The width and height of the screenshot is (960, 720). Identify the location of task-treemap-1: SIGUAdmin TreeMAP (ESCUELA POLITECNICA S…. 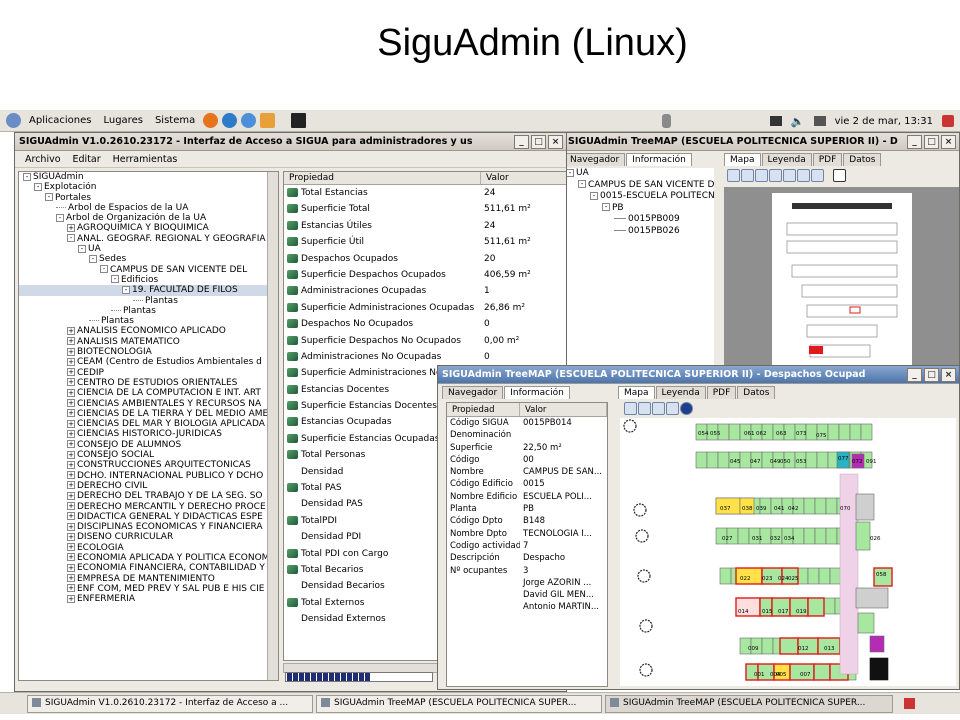
(459, 703).